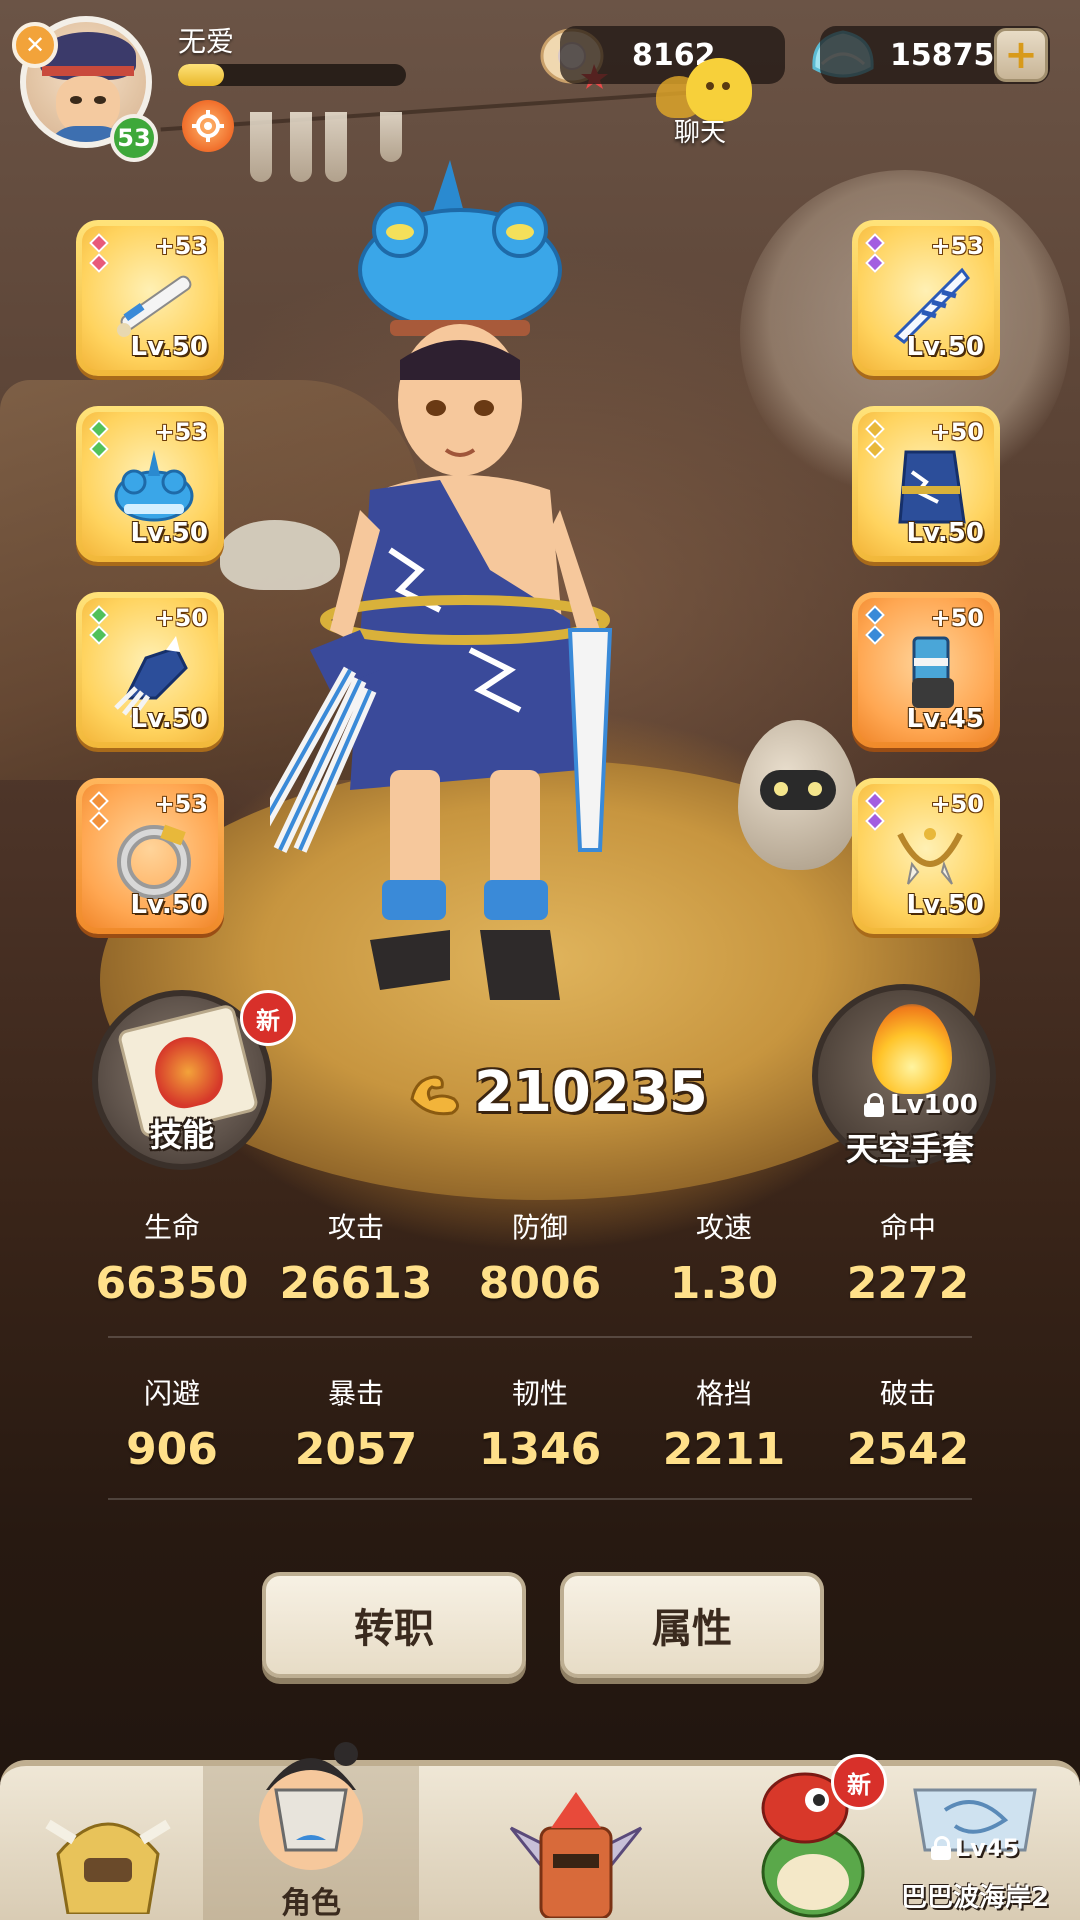 This screenshot has width=1080, height=1920. I want to click on nav-tab-character: 角色, so click(311, 1831).